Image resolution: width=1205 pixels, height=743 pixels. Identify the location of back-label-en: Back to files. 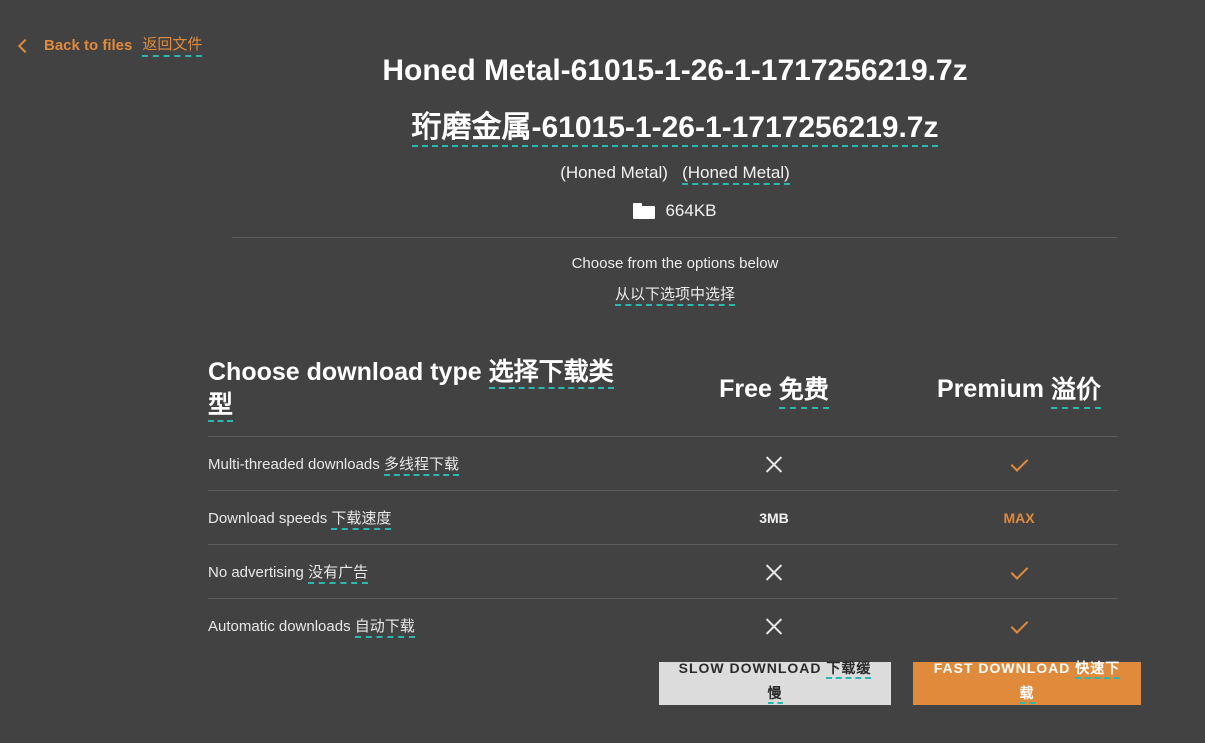
(88, 45).